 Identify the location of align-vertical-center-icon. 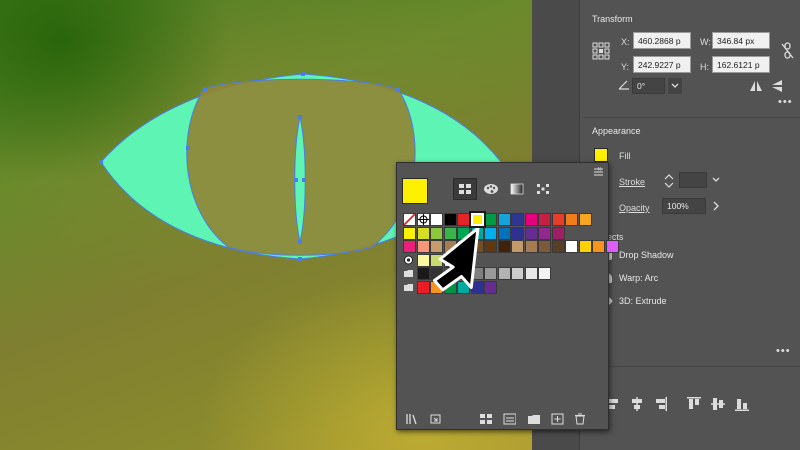
(718, 404).